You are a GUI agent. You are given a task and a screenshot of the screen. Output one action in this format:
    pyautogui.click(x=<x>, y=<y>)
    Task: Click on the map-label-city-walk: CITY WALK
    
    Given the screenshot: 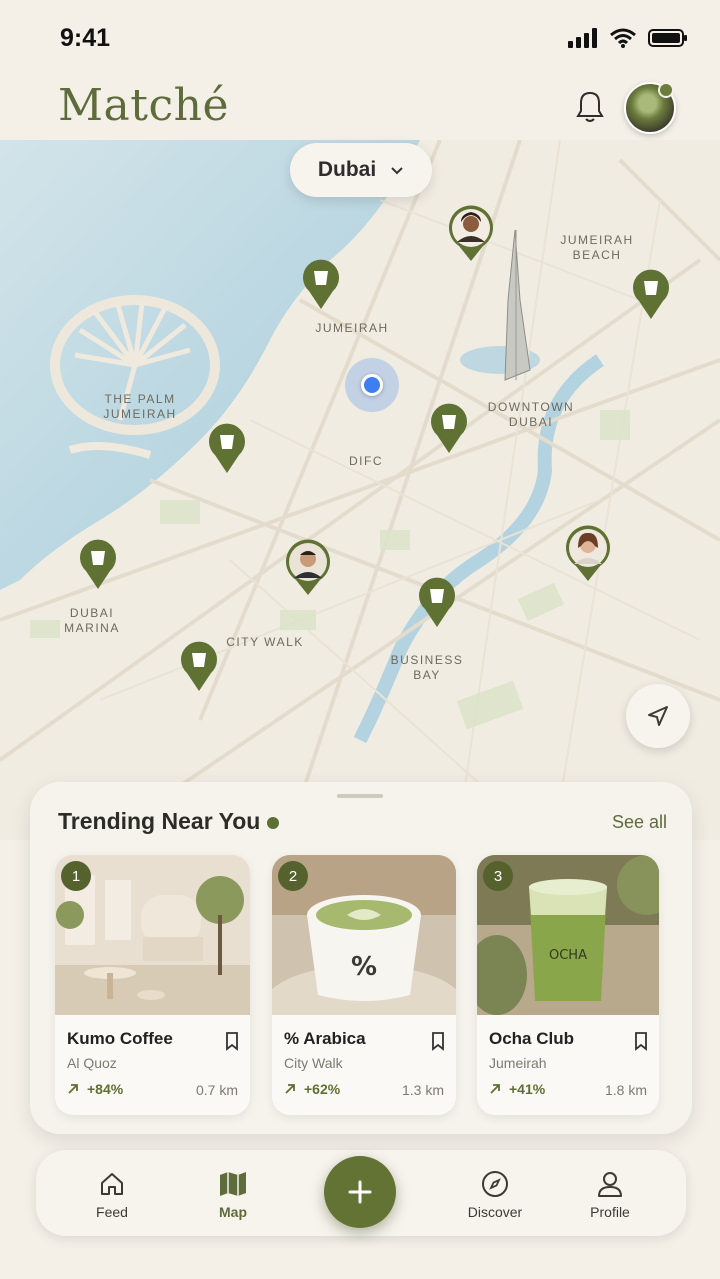 What is the action you would take?
    pyautogui.click(x=265, y=642)
    